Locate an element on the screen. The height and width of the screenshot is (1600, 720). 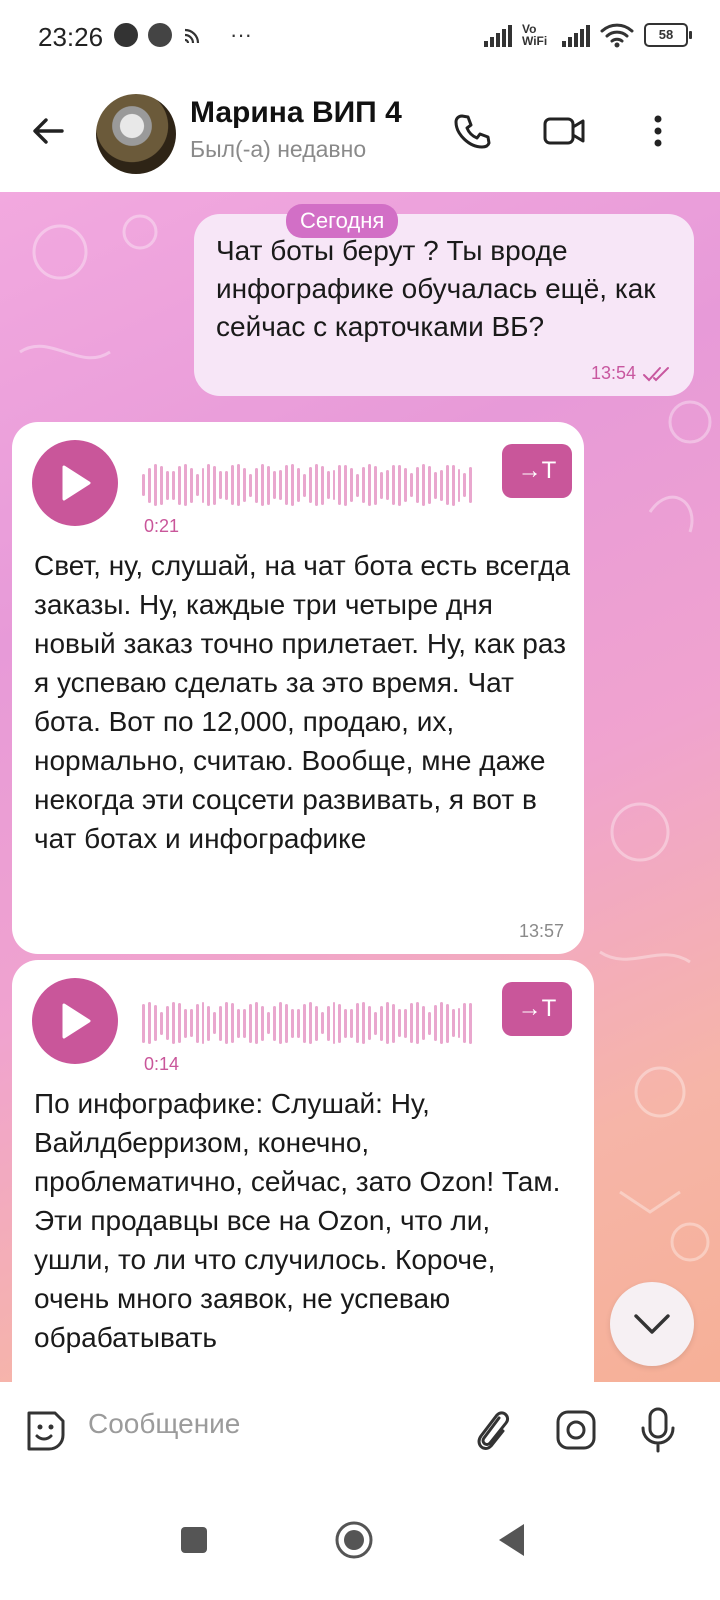
voice-player: 0:21 →T is located at coordinates (302, 490).